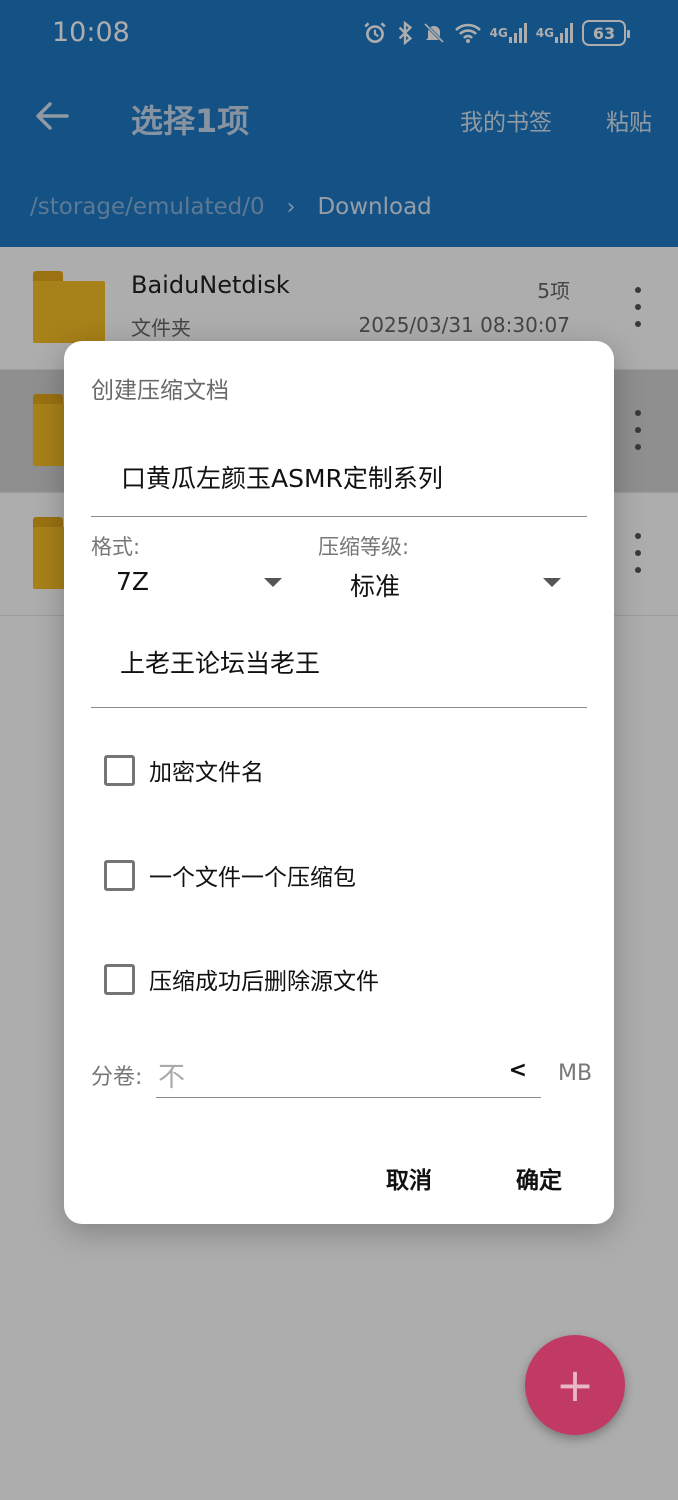 This screenshot has width=678, height=1500. I want to click on level-label: 压缩等级:, so click(364, 547).